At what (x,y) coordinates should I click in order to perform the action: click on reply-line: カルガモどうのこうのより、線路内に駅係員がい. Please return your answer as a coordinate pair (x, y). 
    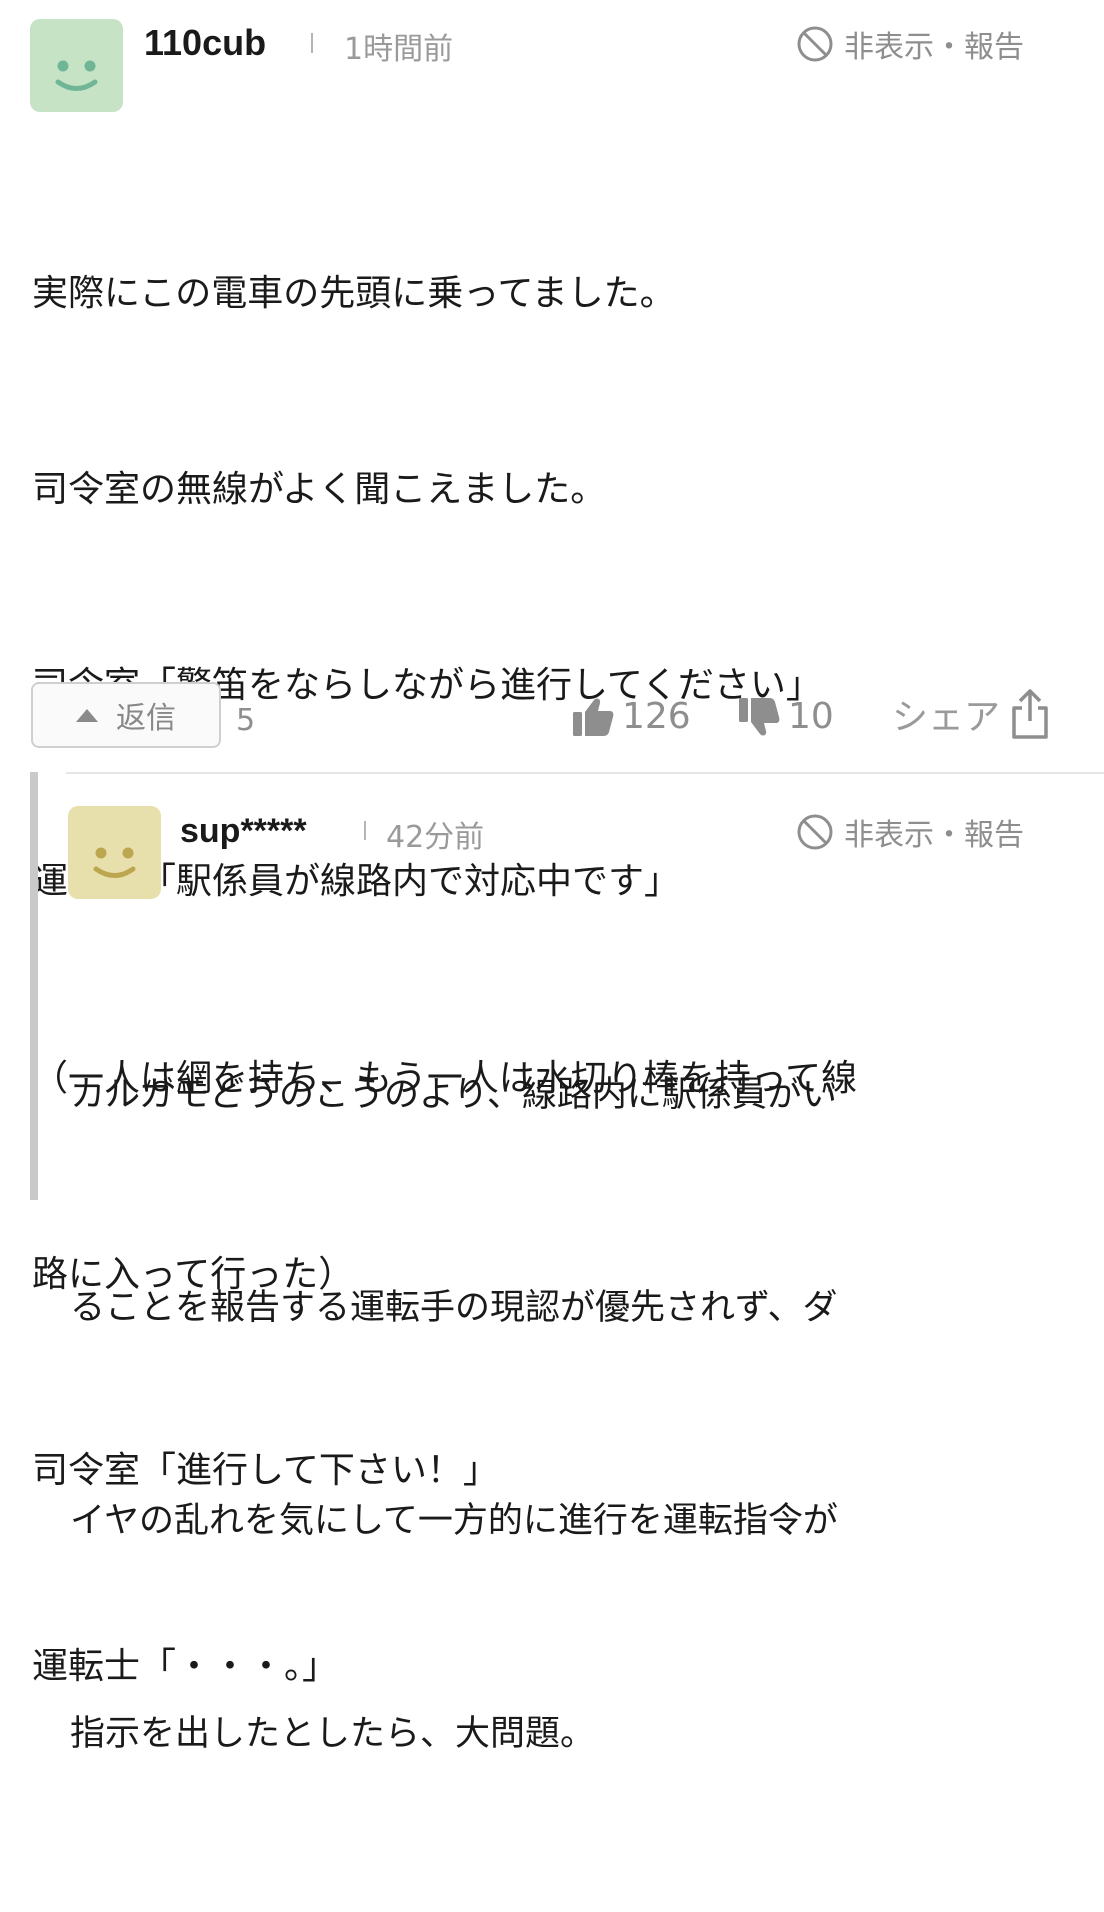
    Looking at the image, I should click on (453, 1095).